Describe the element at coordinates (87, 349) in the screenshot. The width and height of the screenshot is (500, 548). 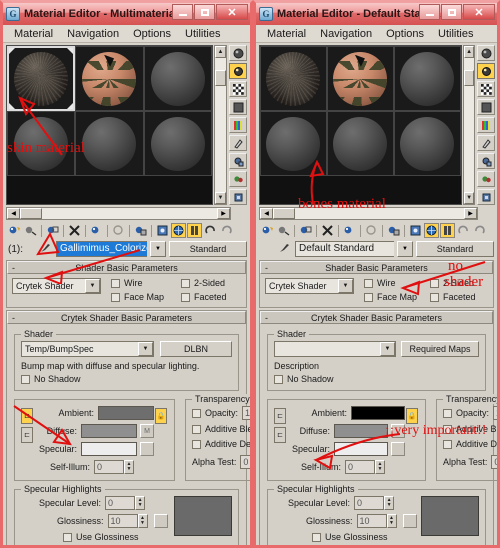
I see `shader-file-combo-left: Temp/BumpSpec ▼` at that location.